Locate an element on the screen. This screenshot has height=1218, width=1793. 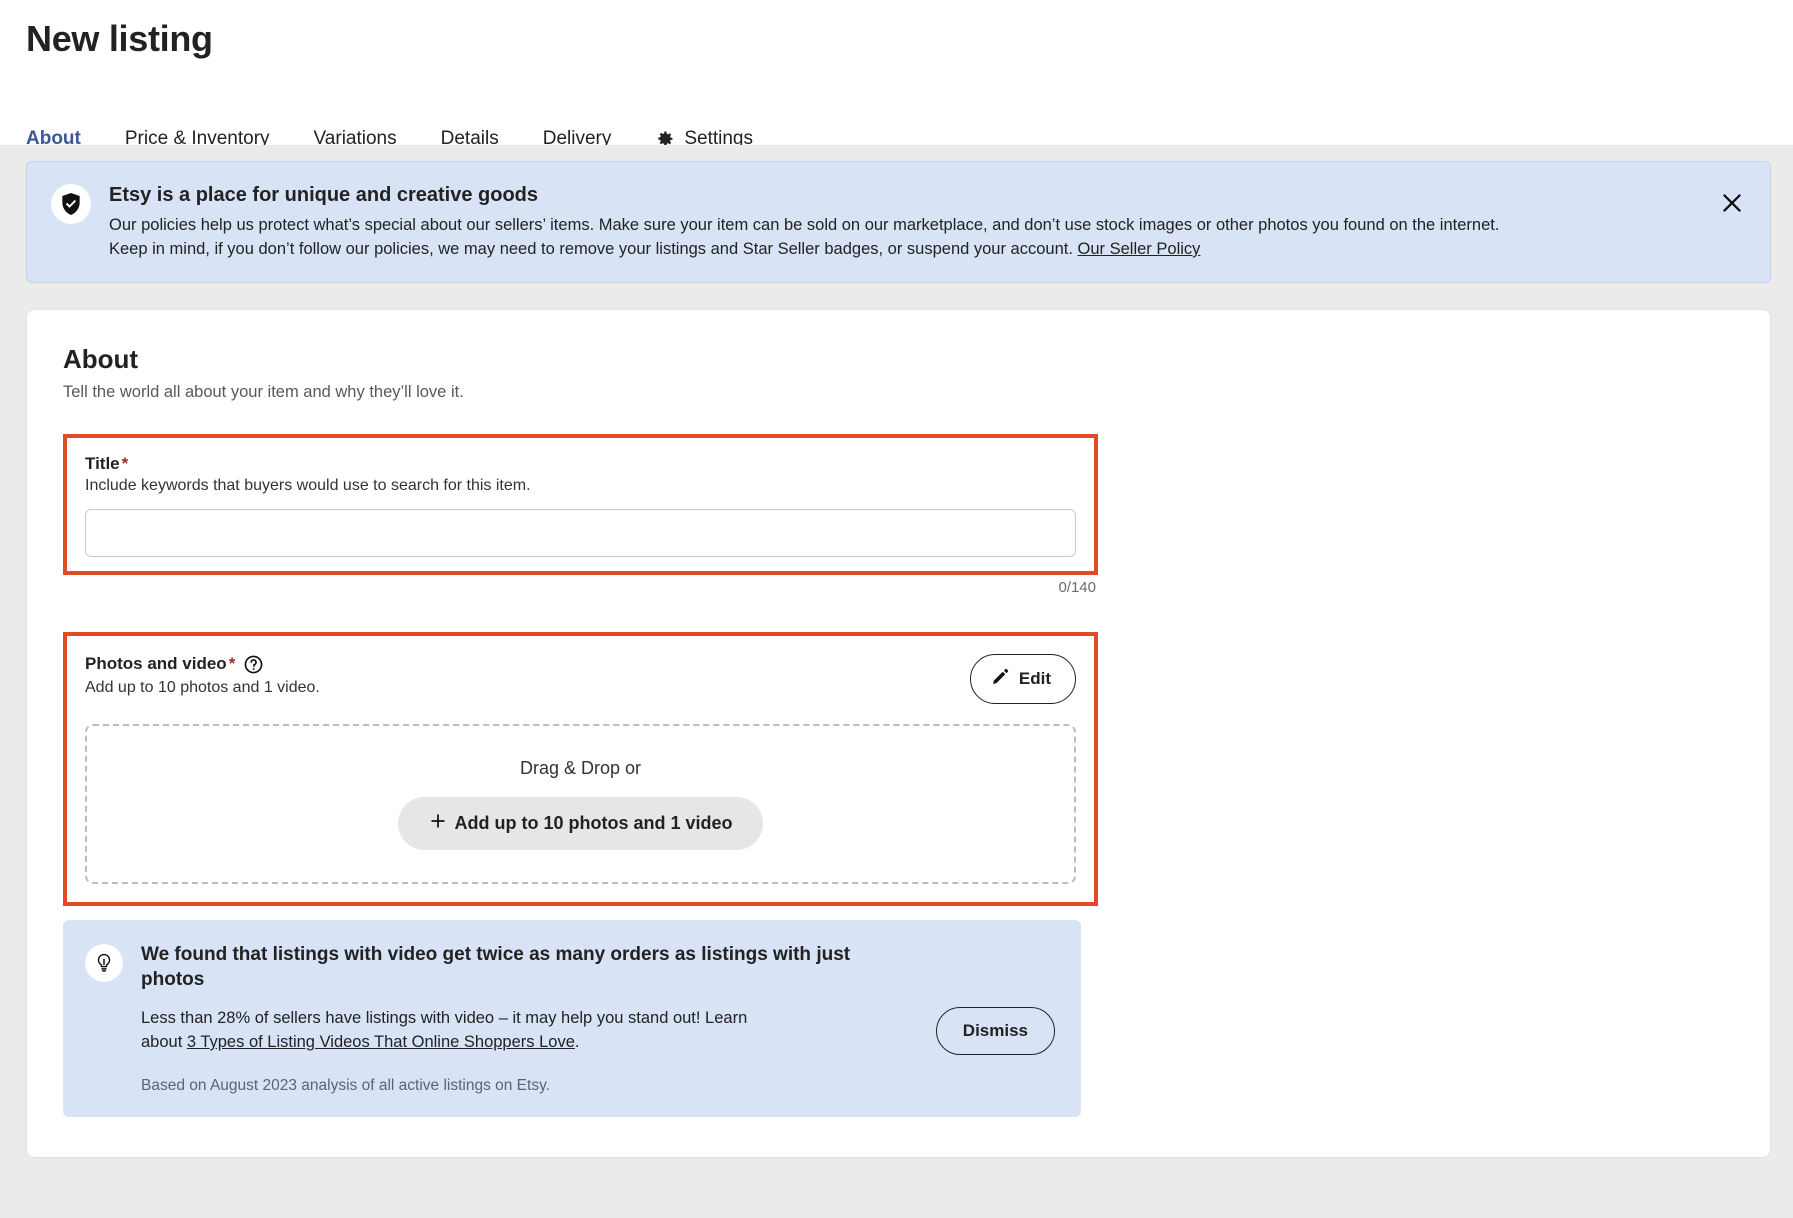
title-field-label-text: Title is located at coordinates (102, 463).